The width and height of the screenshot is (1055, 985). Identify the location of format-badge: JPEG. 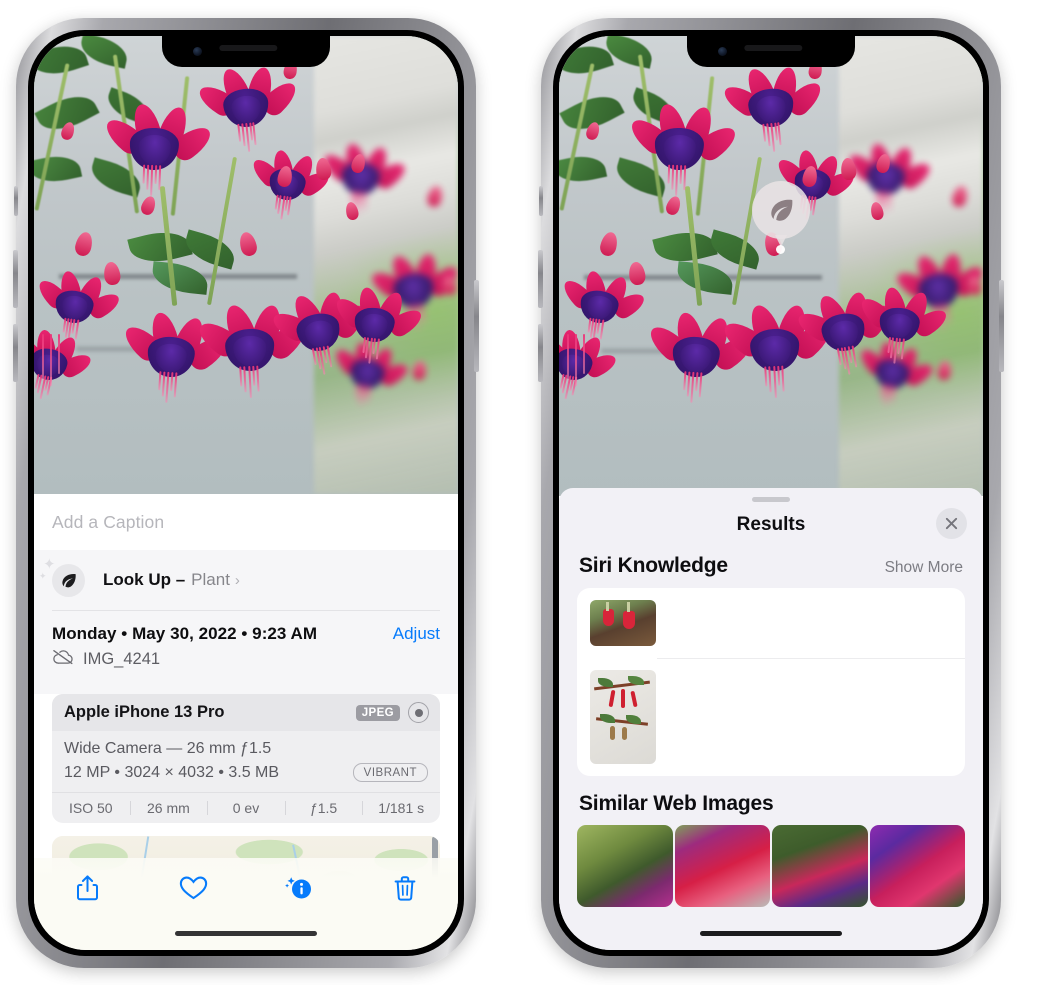
(377, 712).